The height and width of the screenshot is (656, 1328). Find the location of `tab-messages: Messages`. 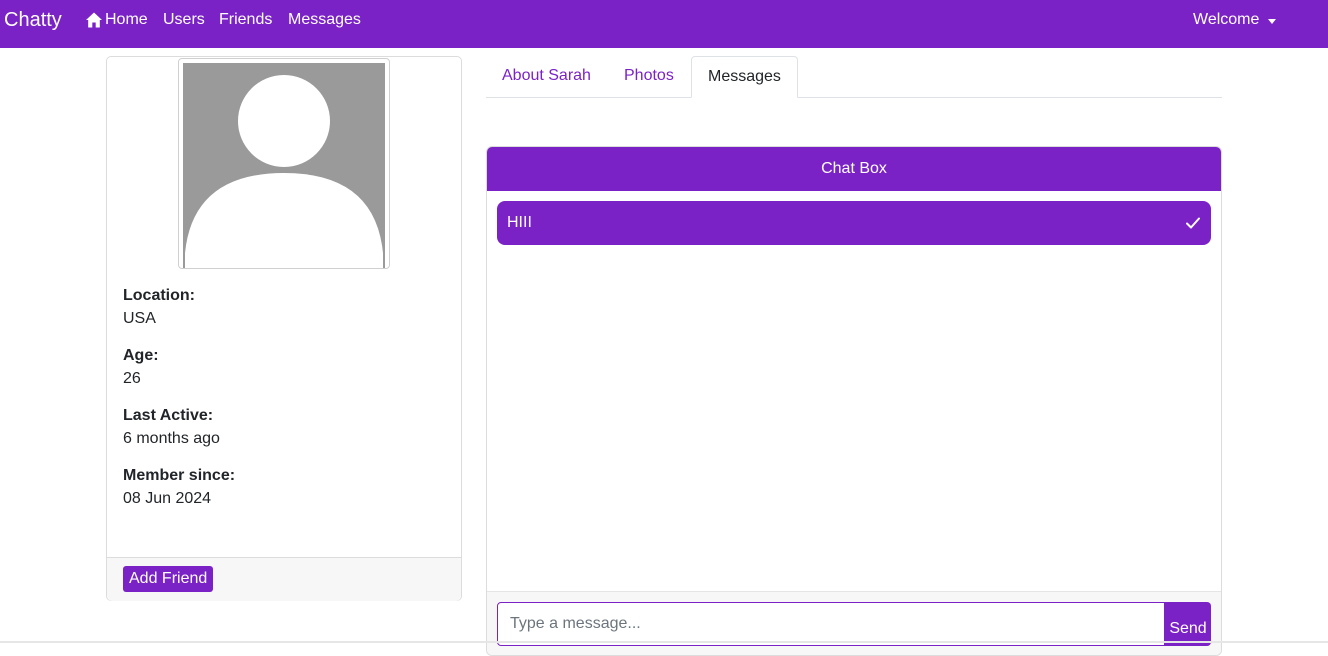

tab-messages: Messages is located at coordinates (744, 77).